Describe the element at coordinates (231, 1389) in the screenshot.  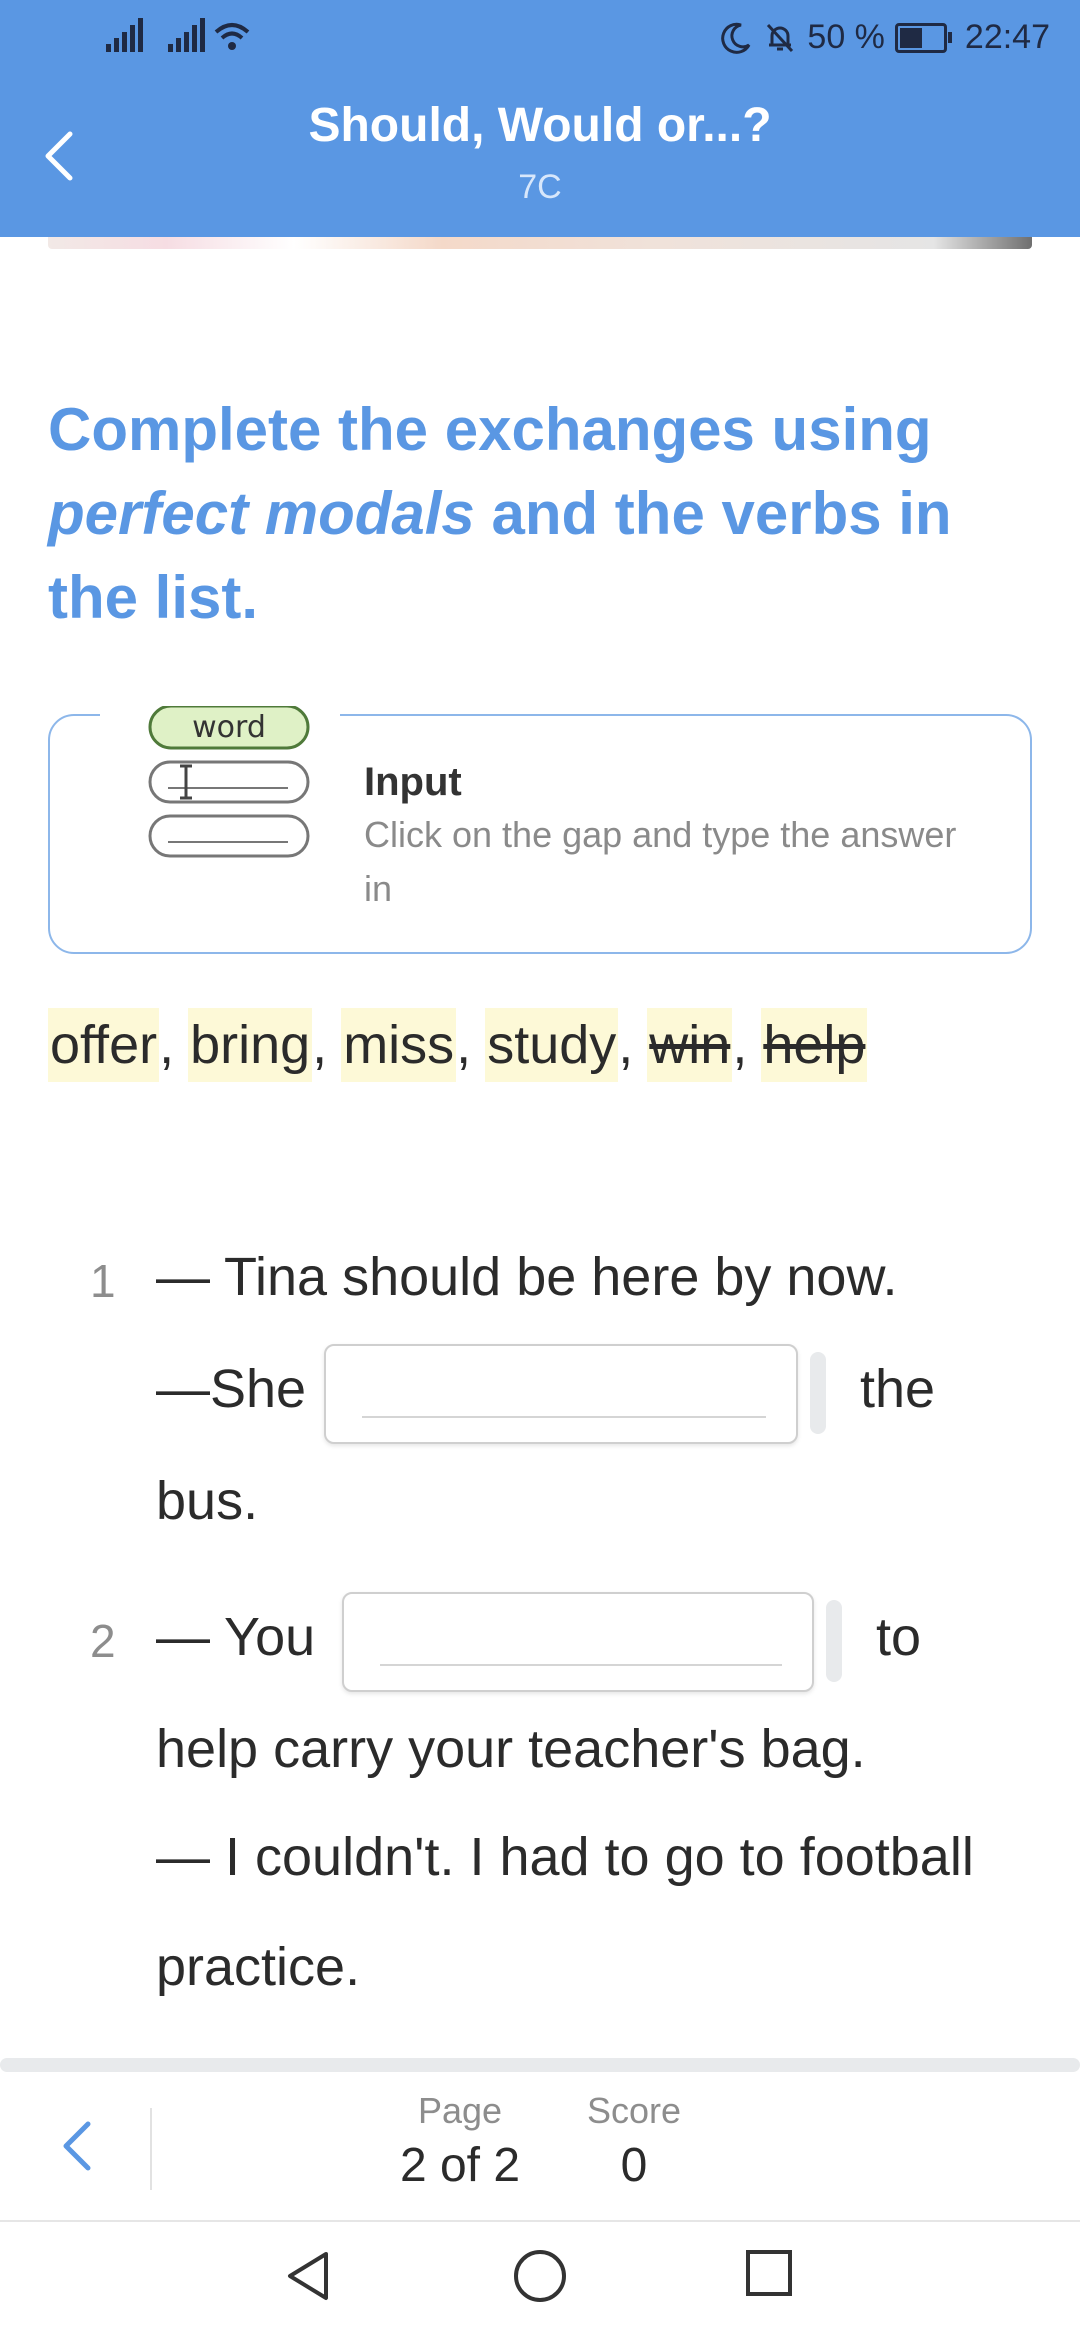
I see `exercise-text: —She` at that location.